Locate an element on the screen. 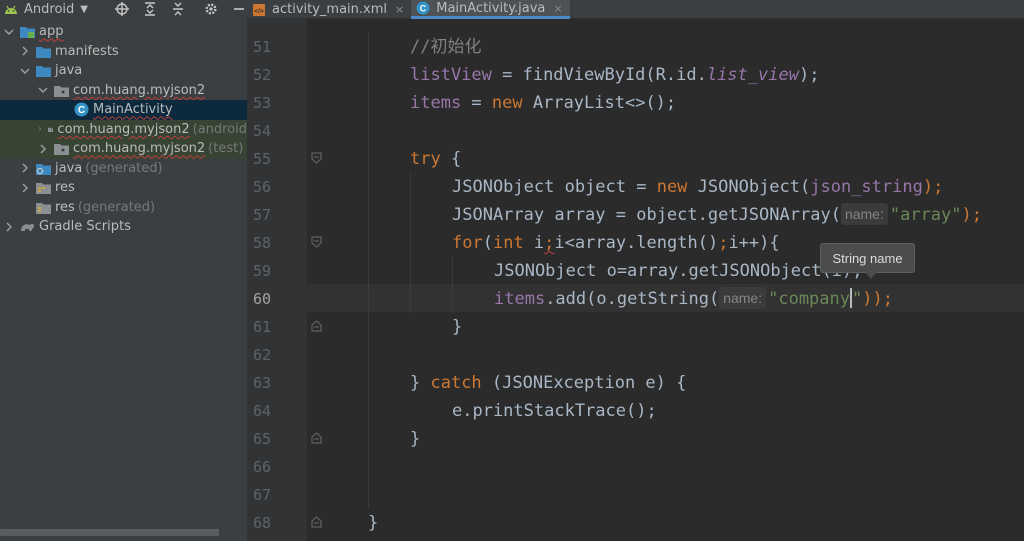  java-class-icon: C is located at coordinates (81, 109).